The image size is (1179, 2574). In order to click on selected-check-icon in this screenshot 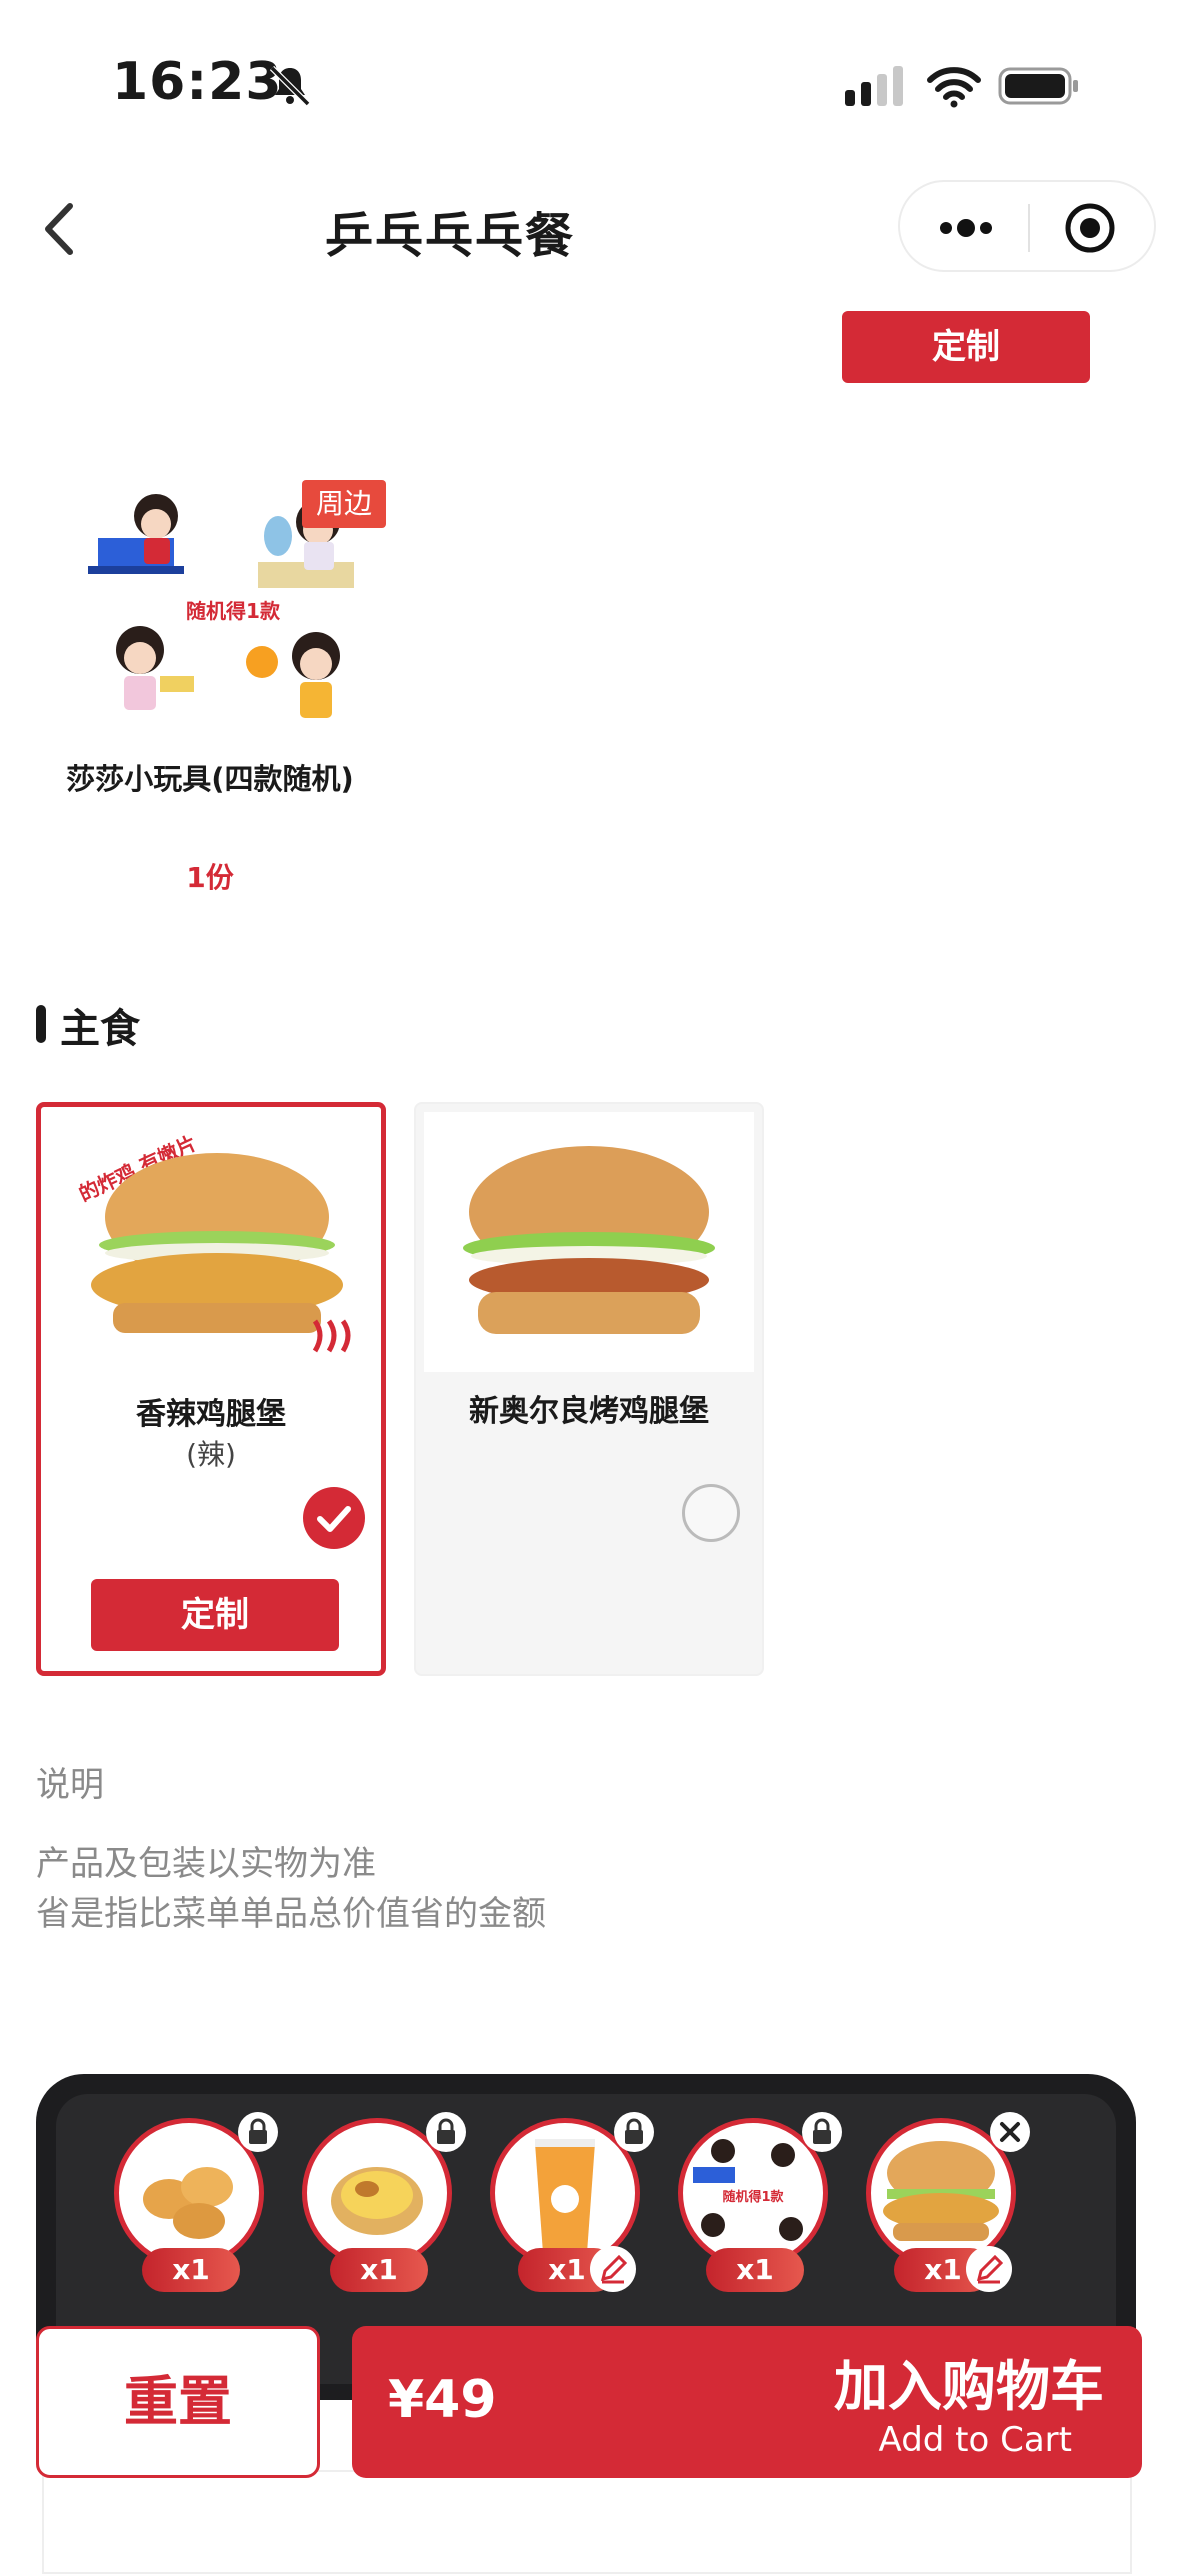, I will do `click(334, 1518)`.